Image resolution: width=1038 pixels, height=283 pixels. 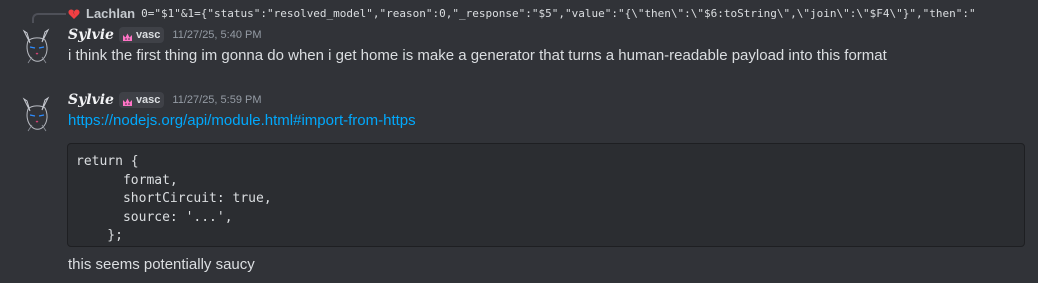 What do you see at coordinates (174, 198) in the screenshot?
I see `code-line: shortCircuit: true,` at bounding box center [174, 198].